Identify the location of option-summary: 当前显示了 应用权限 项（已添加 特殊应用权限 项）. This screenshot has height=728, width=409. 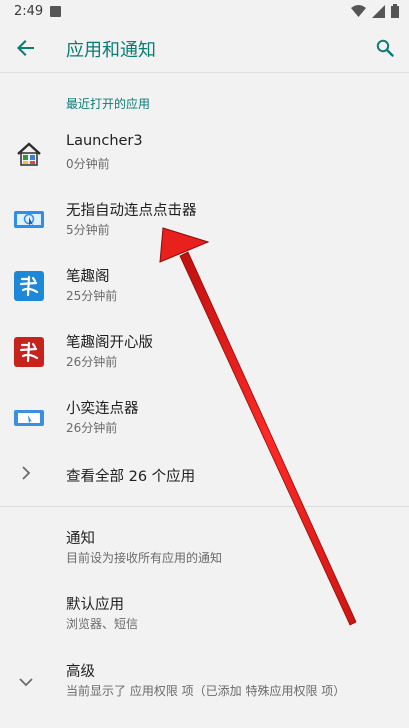
(206, 691).